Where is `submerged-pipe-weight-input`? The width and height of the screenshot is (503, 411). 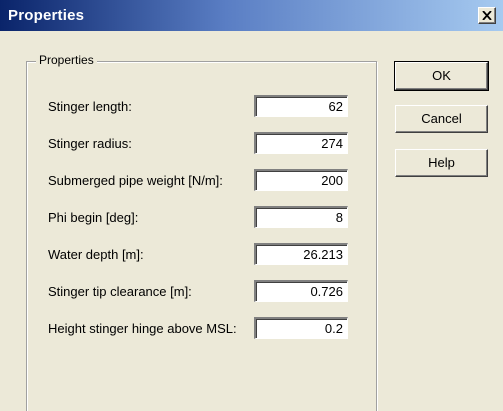 submerged-pipe-weight-input is located at coordinates (301, 180).